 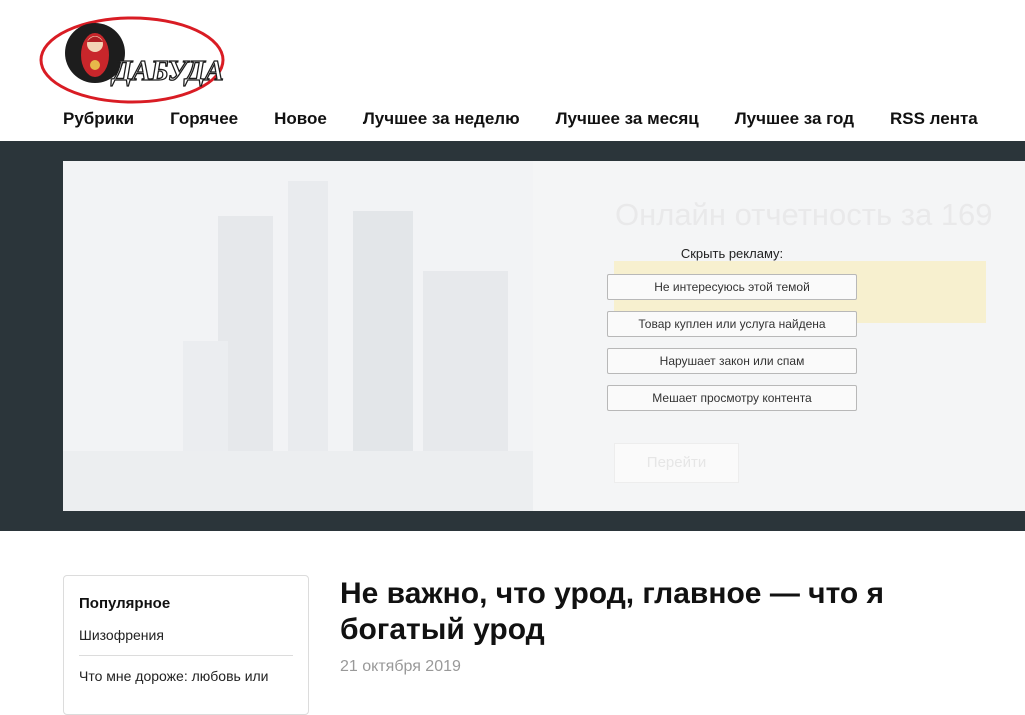 I want to click on nav-best-month: Лучшее за месяц, so click(x=627, y=119).